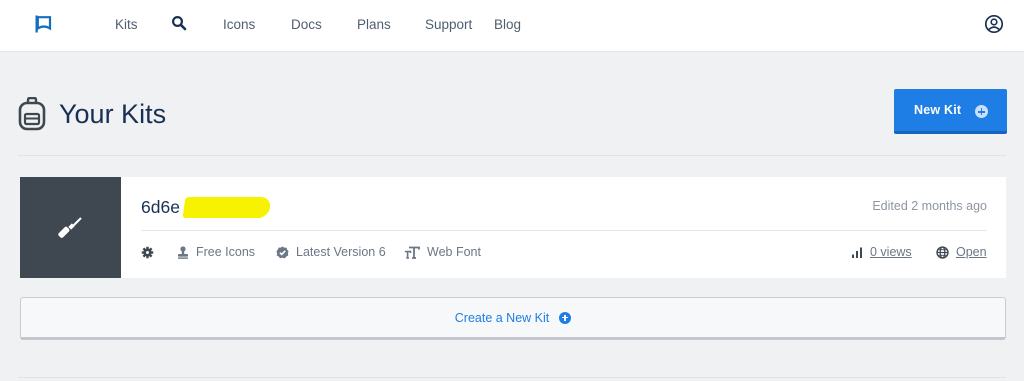 The height and width of the screenshot is (381, 1024). What do you see at coordinates (891, 252) in the screenshot?
I see `kit-views-link: 0 views` at bounding box center [891, 252].